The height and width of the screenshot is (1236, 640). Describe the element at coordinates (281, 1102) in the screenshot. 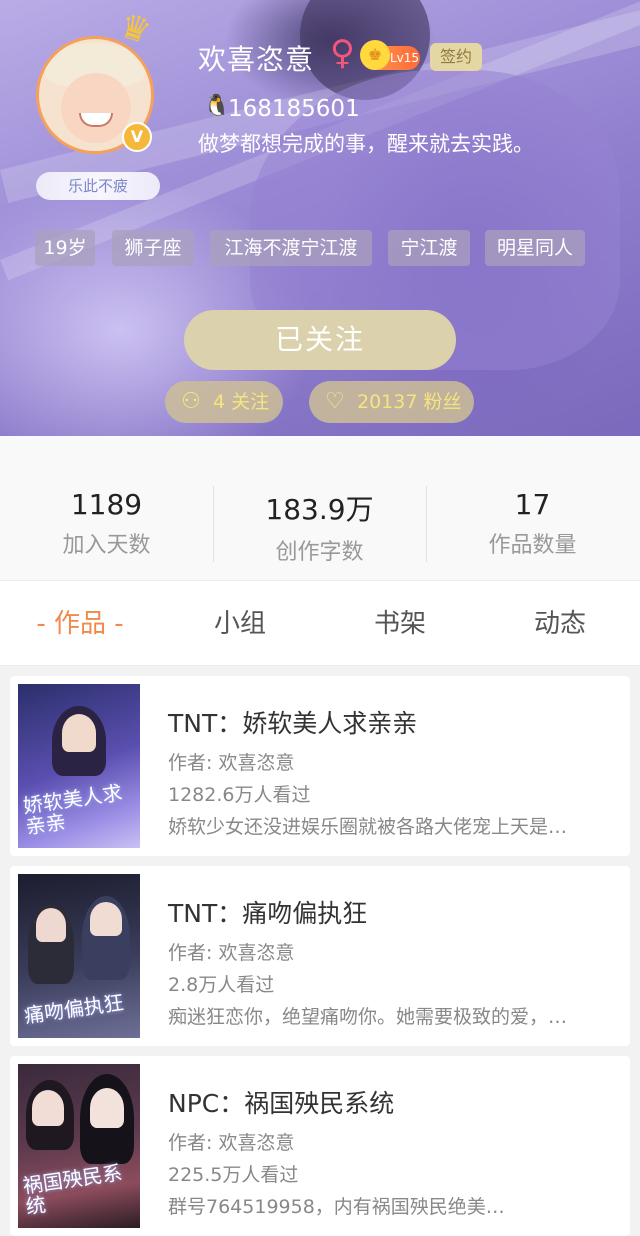

I see `book-title: NPC：祸国殃民系统` at that location.